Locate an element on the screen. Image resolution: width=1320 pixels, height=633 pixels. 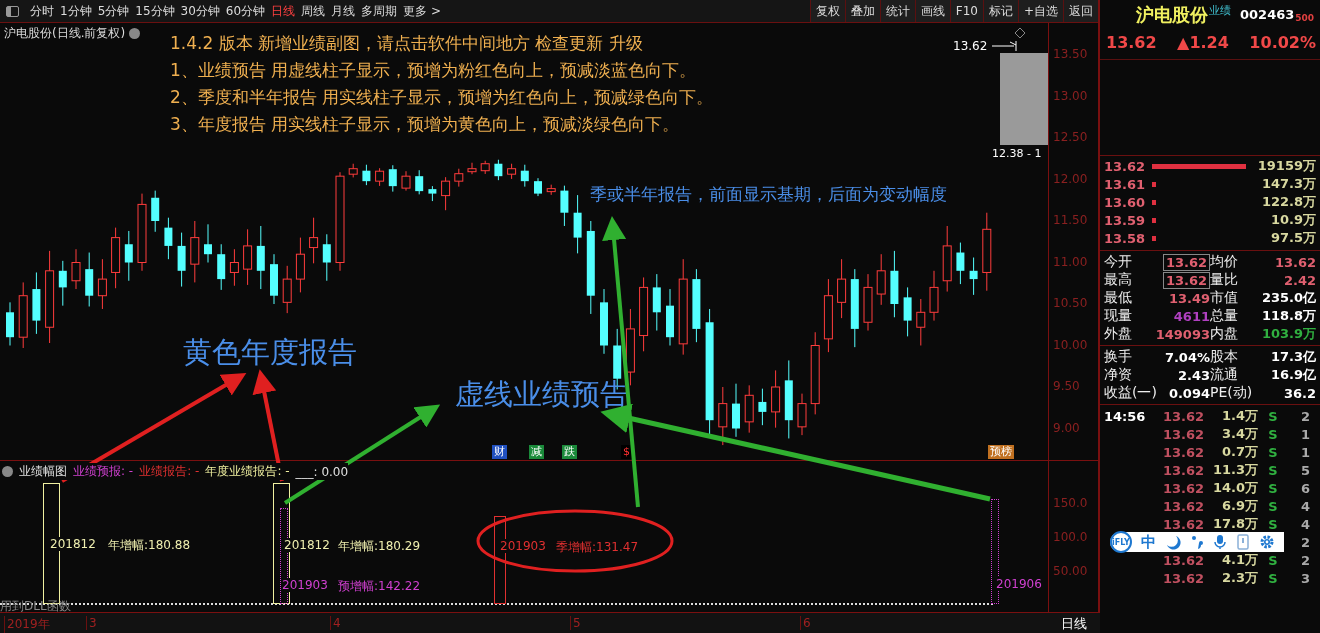
period-tab: 多周期 is located at coordinates (379, 11).